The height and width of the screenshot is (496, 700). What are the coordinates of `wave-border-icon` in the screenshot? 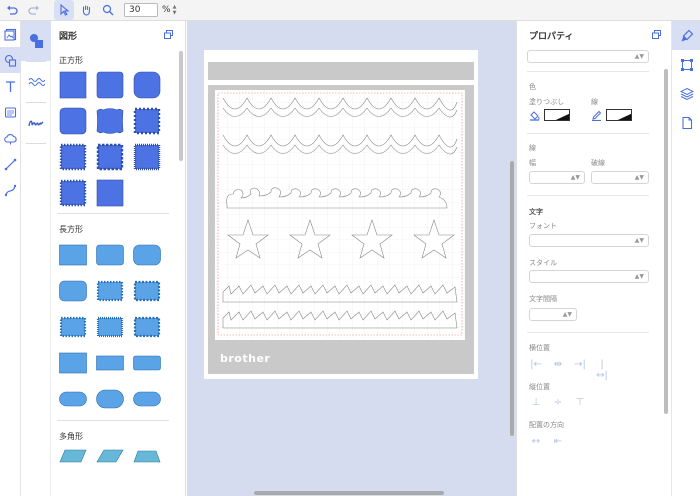 It's located at (36, 82).